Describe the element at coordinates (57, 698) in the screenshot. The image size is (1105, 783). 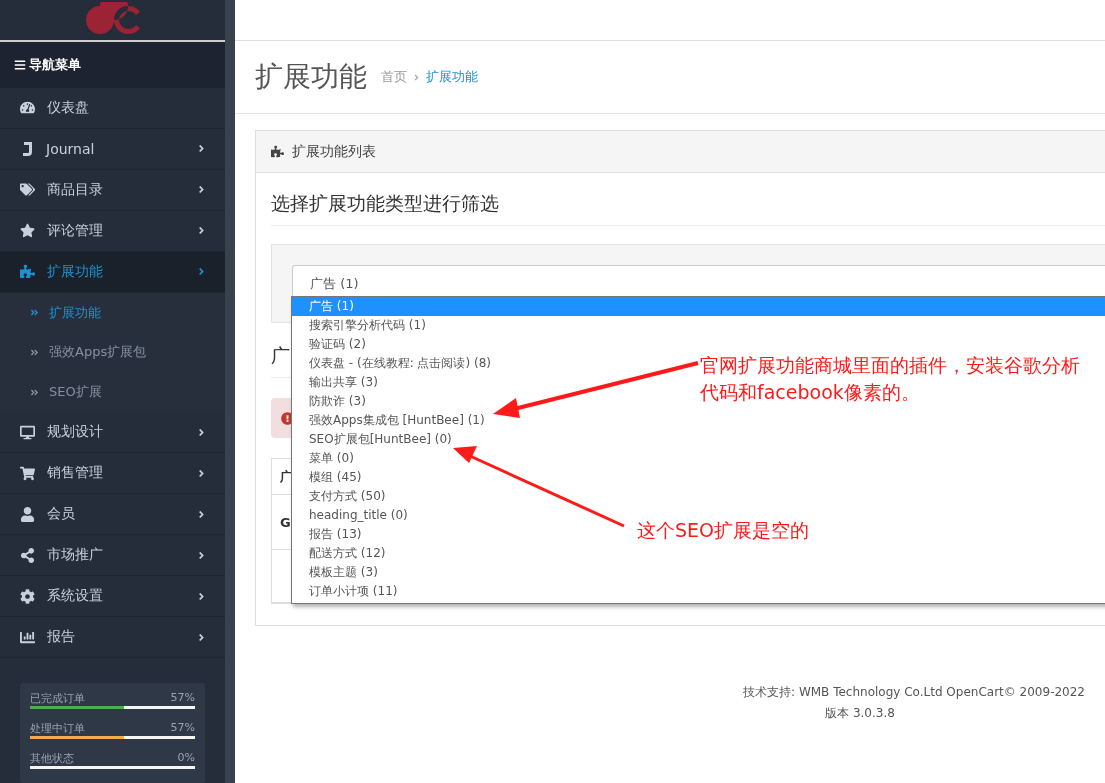
I see `stat-label: 已完成订单` at that location.